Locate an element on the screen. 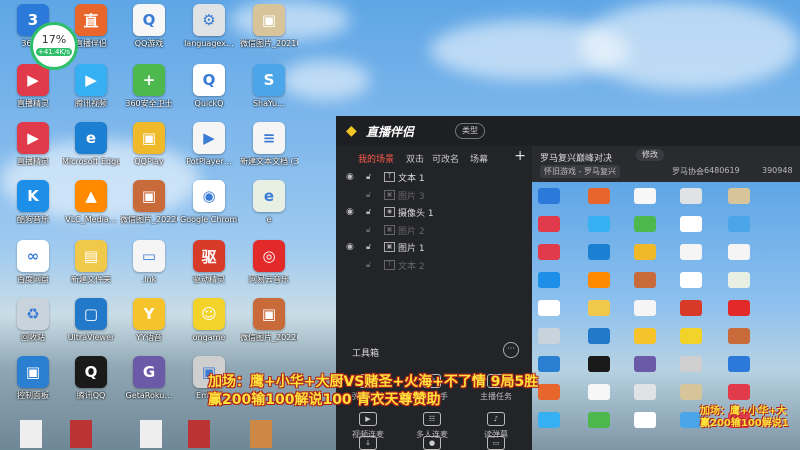 This screenshot has width=800, height=450. desktop-icon: ee is located at coordinates (269, 202).